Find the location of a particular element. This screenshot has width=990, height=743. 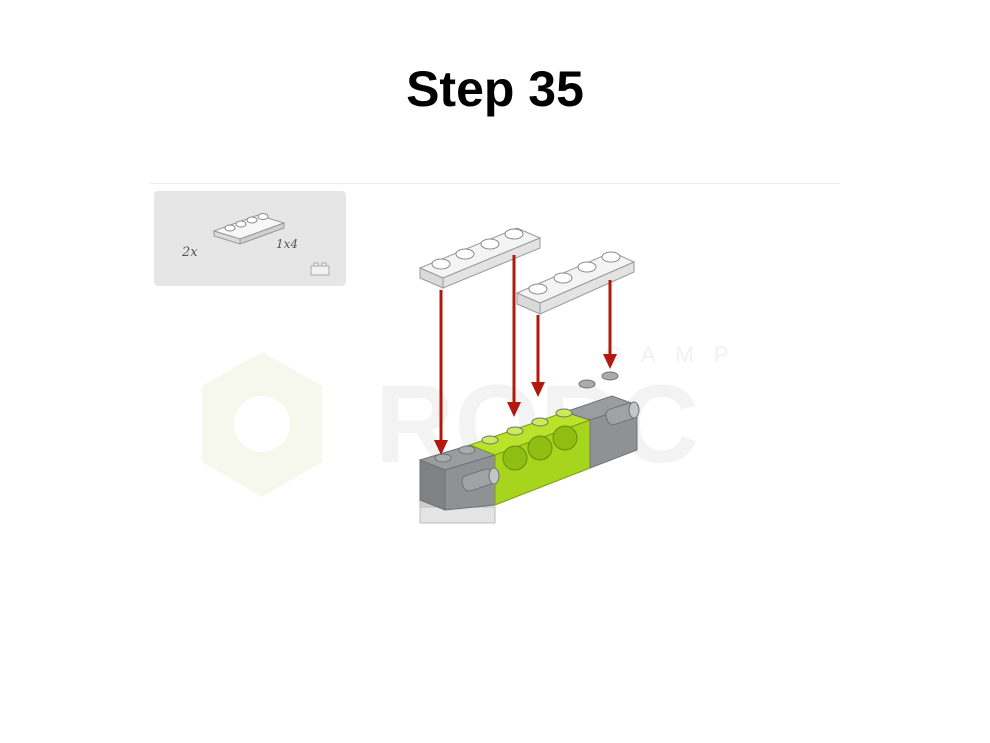

plate-1x4-left is located at coordinates (480, 258).